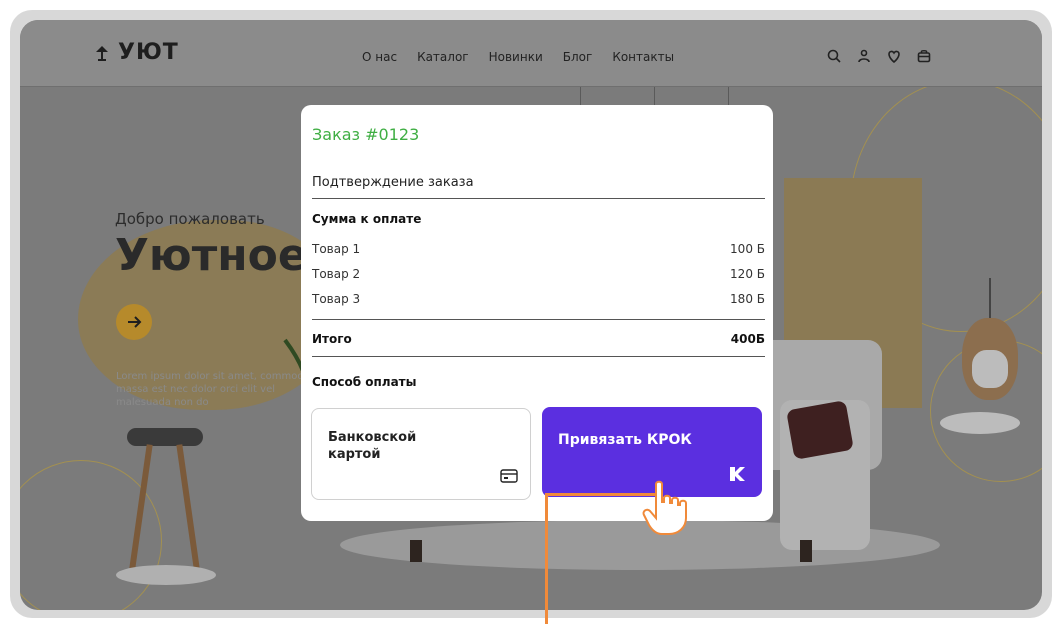  What do you see at coordinates (737, 474) in the screenshot?
I see `krok-logo-icon` at bounding box center [737, 474].